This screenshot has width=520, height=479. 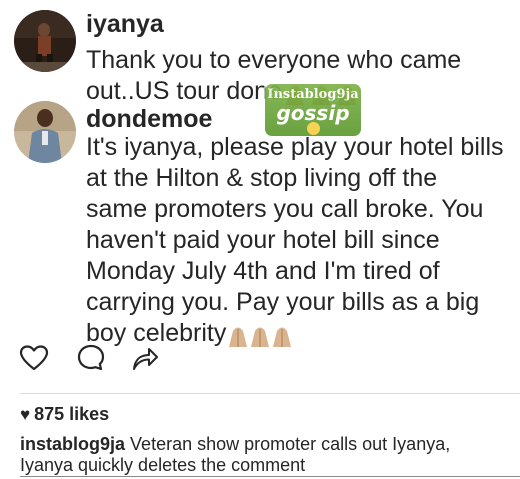 I want to click on caption-line-2: Iyanya quickly deletes the comment, so click(x=163, y=465).